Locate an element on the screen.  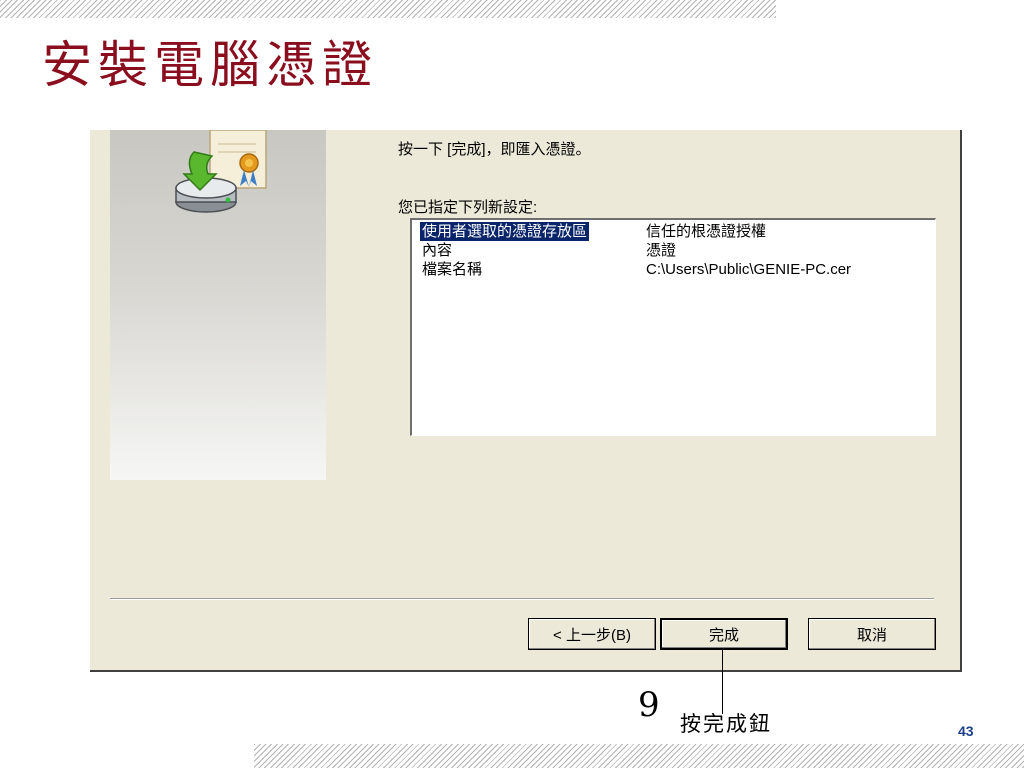
cancel-button: 取消 is located at coordinates (872, 634).